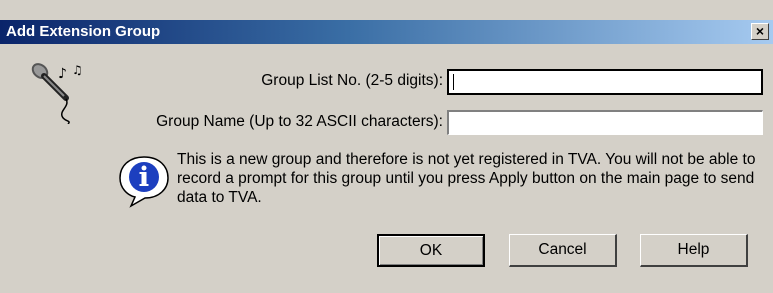  I want to click on group-list-no-label: Group List No. (2-5 digits):, so click(352, 80).